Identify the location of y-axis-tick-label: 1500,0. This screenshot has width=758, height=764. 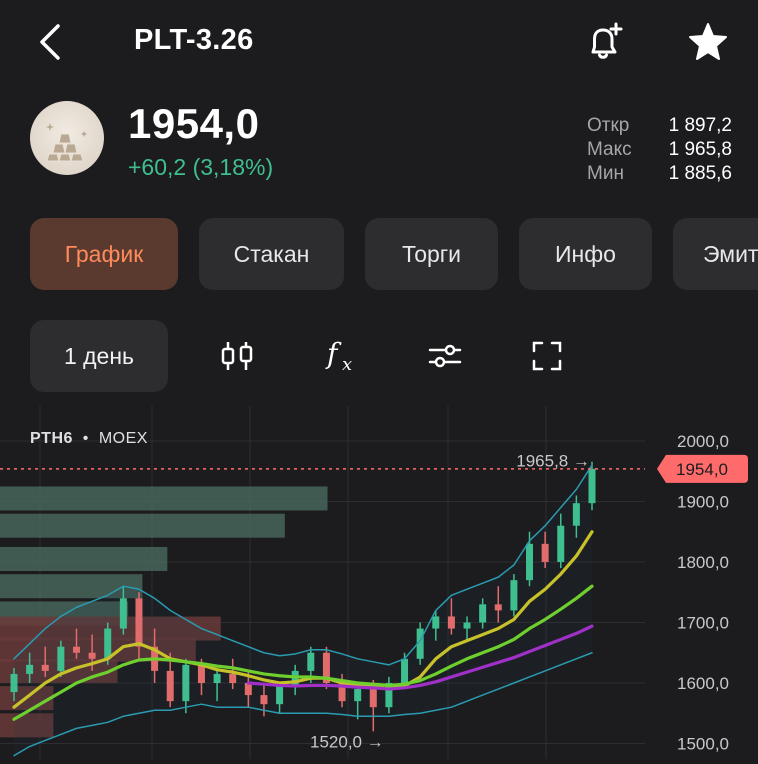
(703, 744).